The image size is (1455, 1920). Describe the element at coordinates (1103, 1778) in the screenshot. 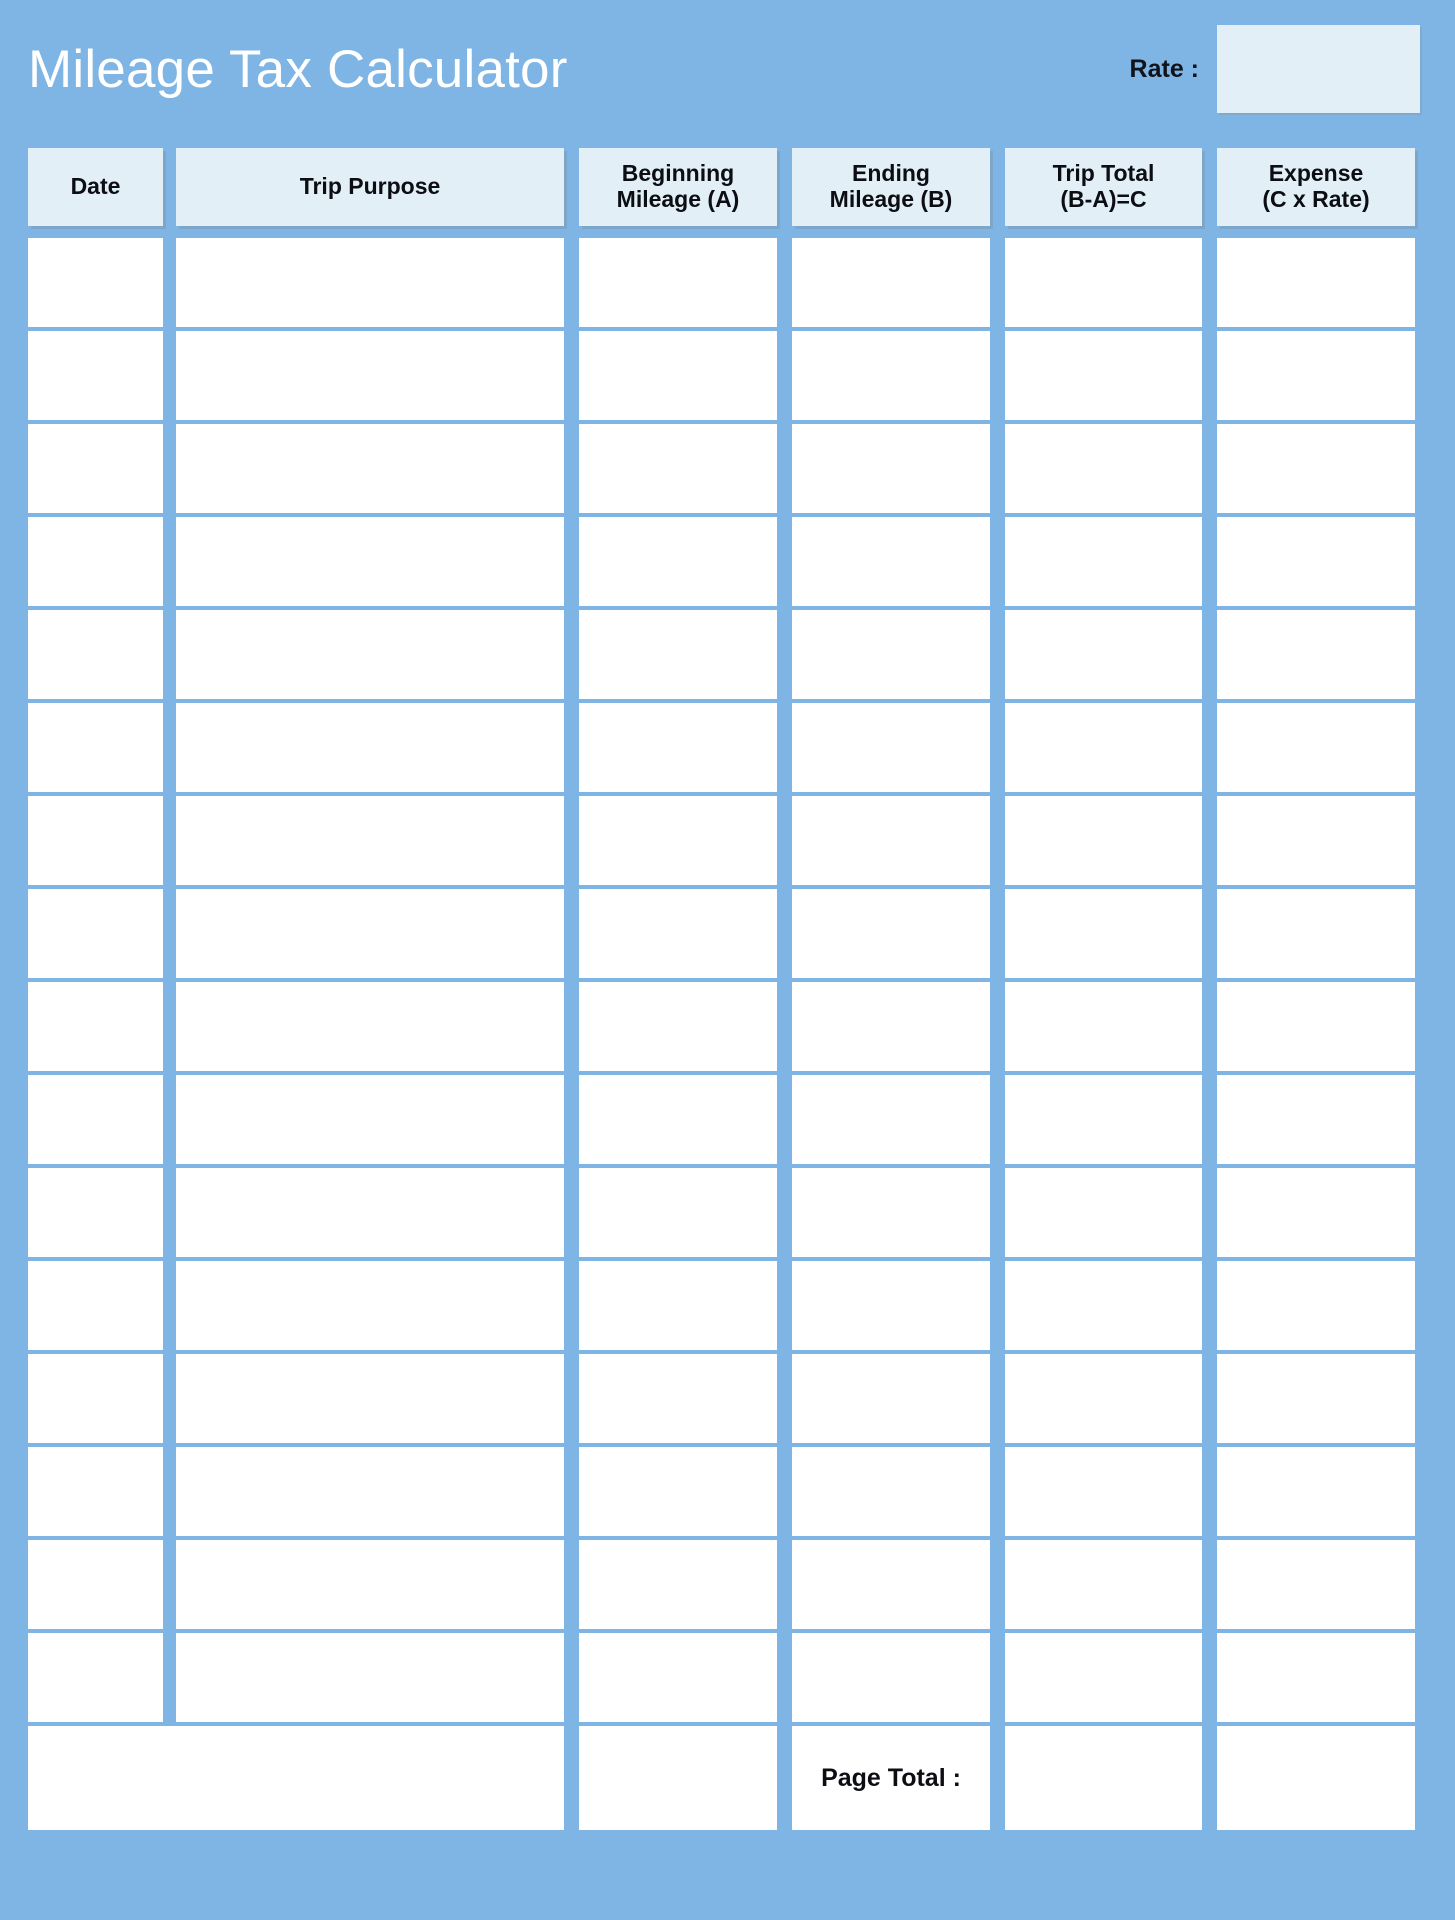

I see `page-total-trip-total-cell` at that location.